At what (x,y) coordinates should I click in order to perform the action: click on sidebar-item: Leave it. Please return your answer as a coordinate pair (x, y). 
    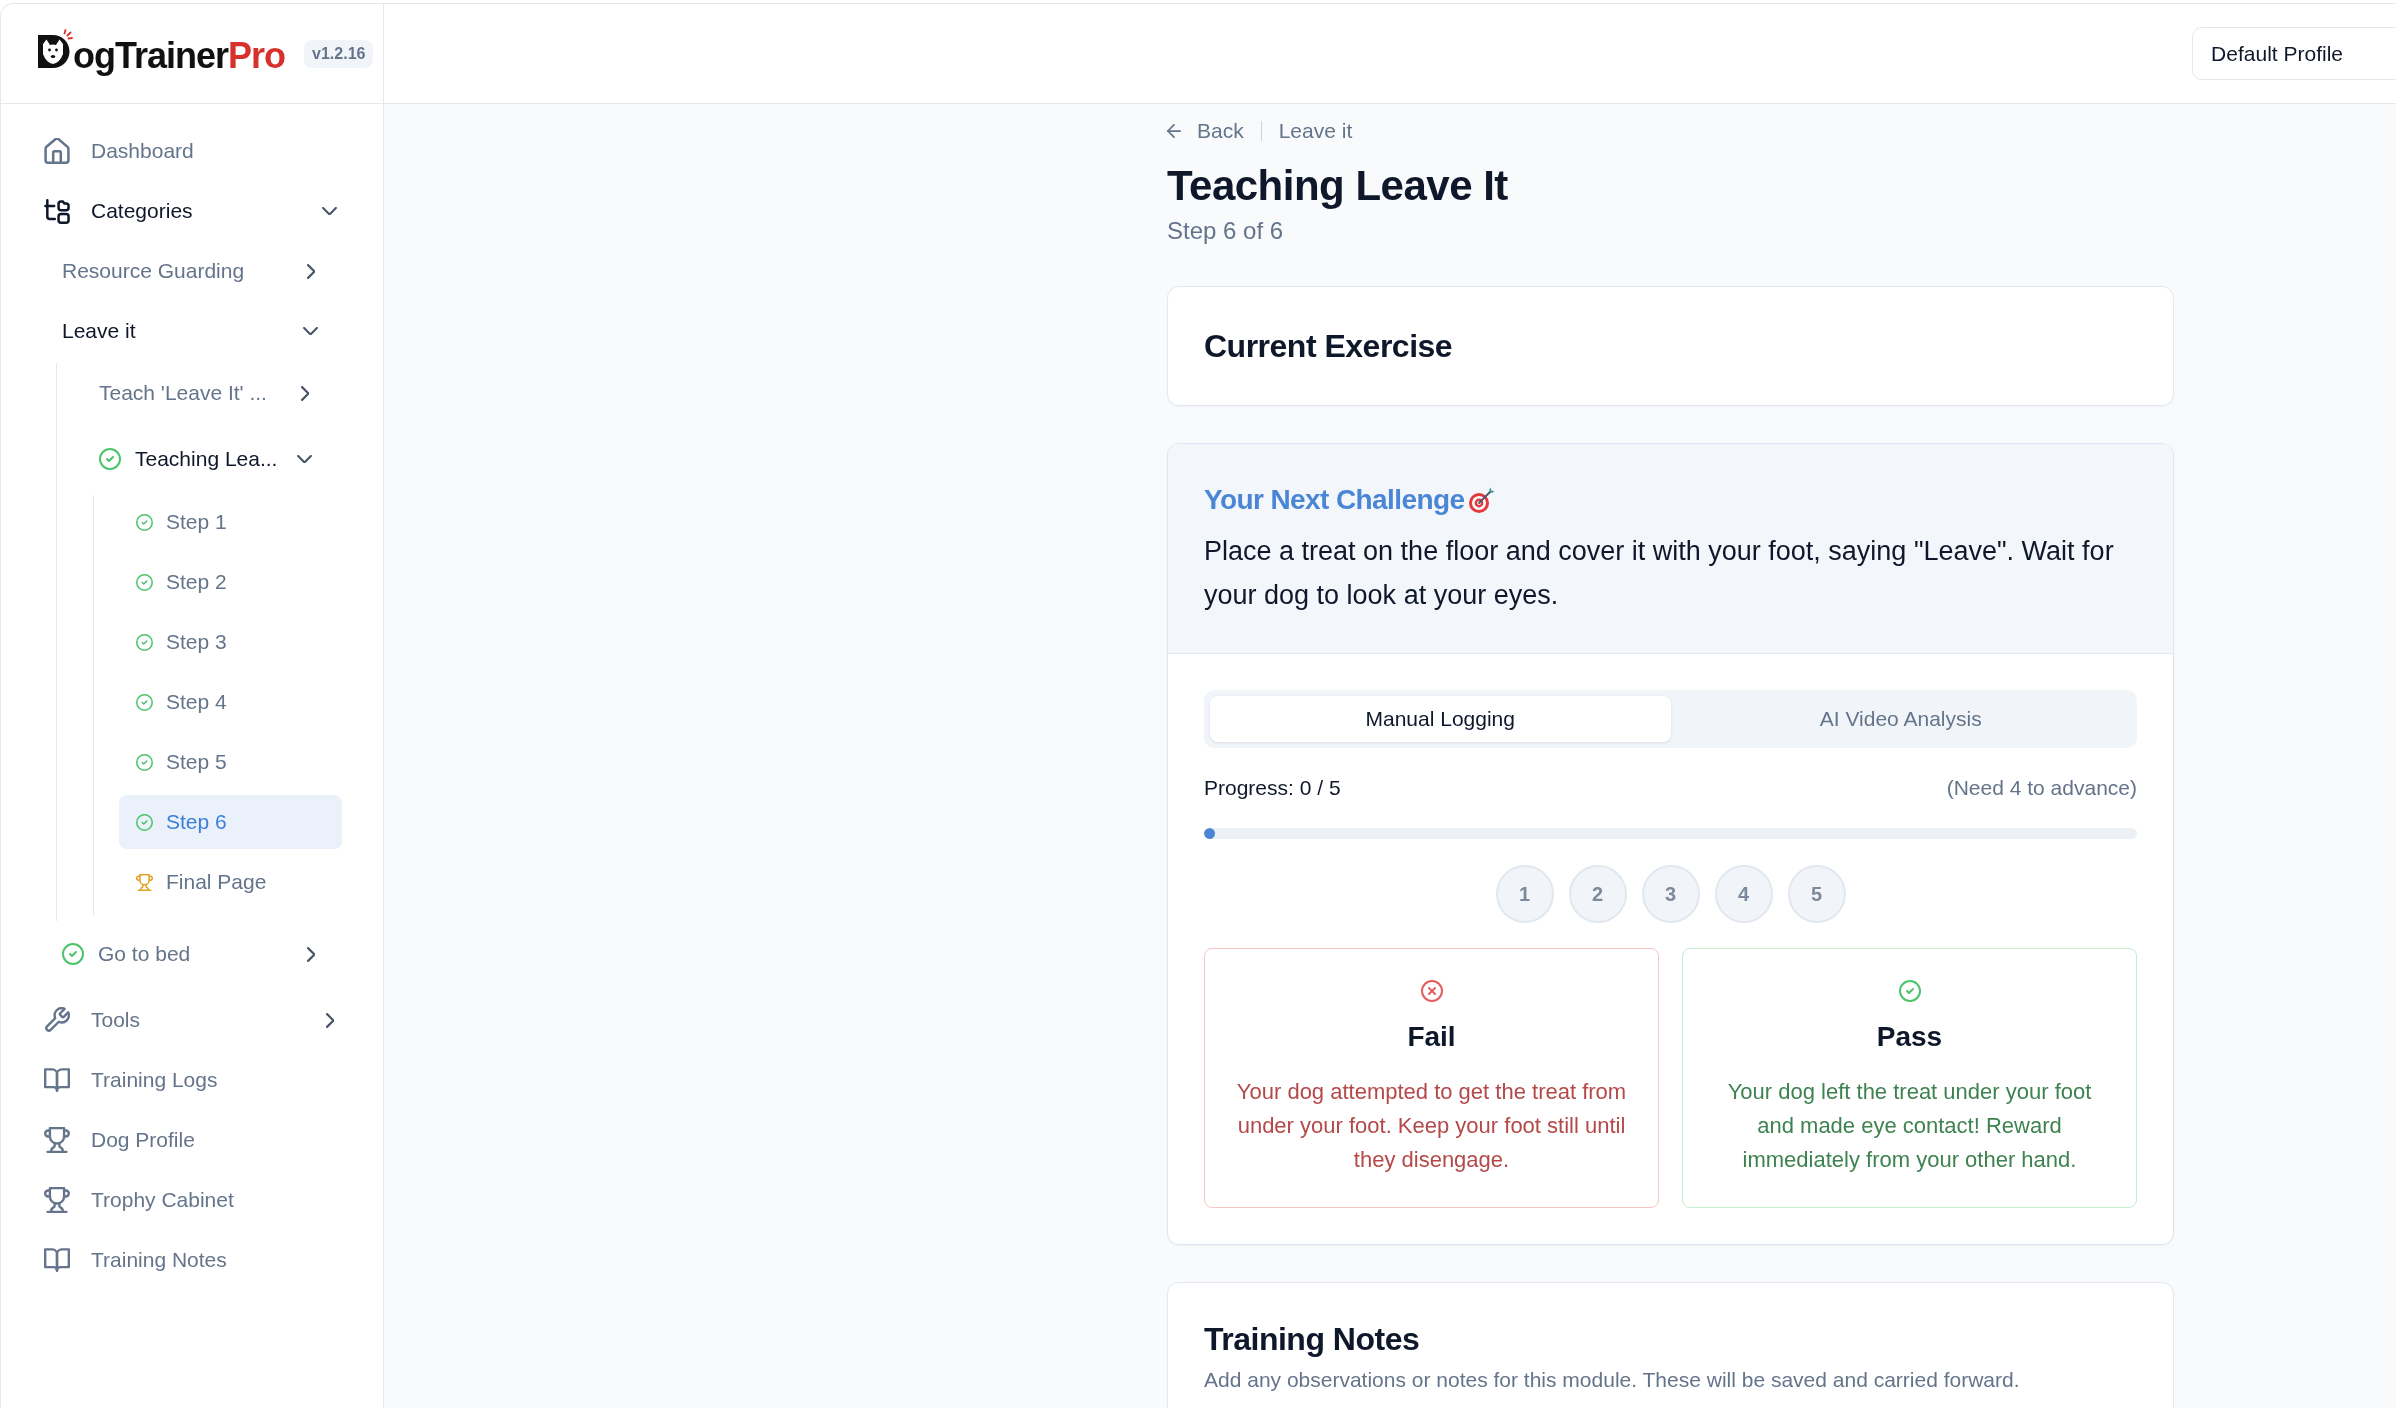
    Looking at the image, I should click on (187, 331).